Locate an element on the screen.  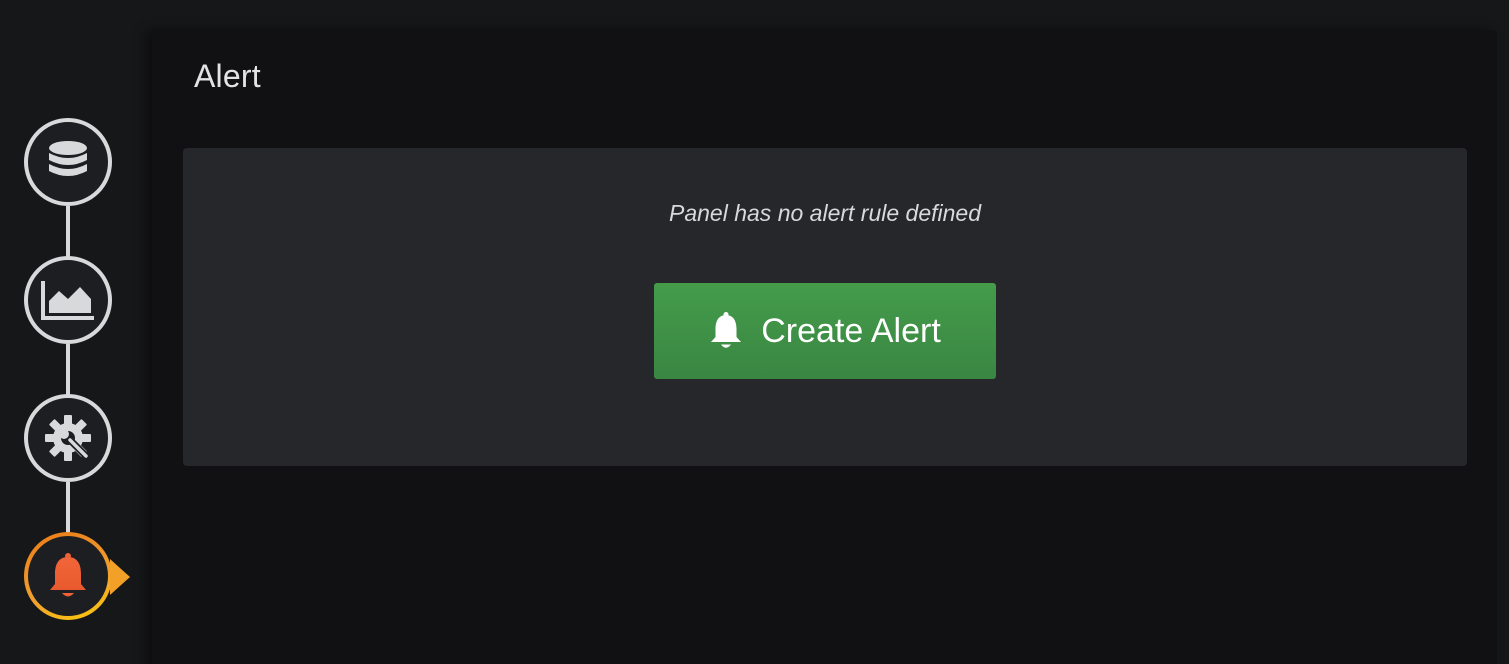
cog-wrench-icon is located at coordinates (68, 438).